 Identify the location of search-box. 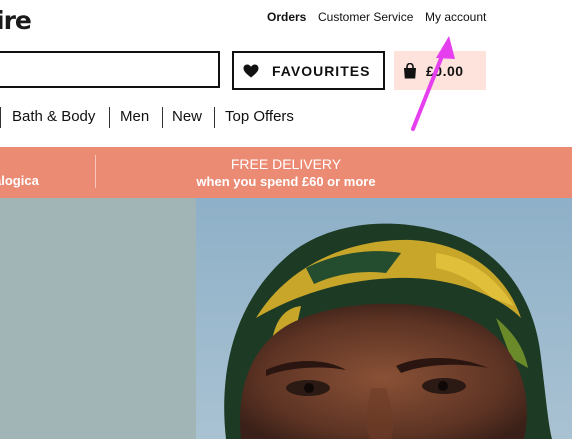
(111, 69).